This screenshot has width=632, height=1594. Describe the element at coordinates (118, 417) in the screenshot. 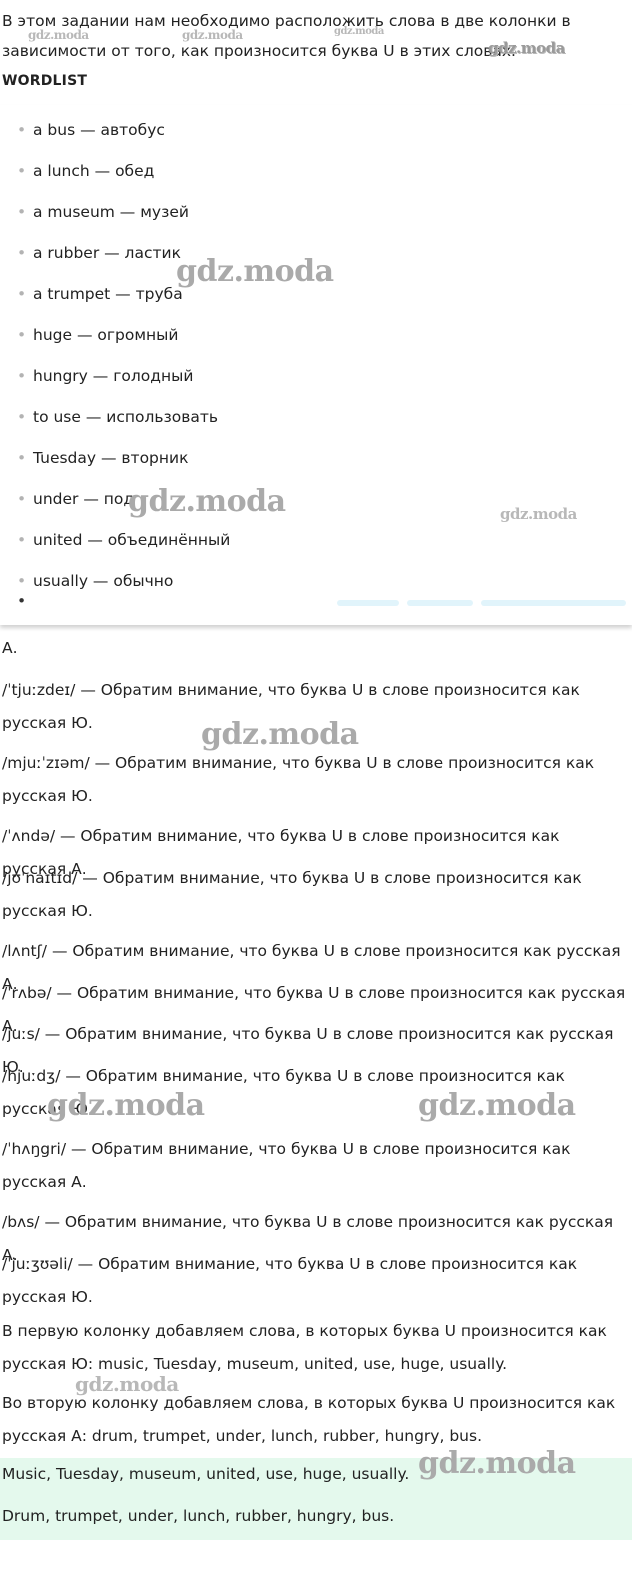

I see `list-item: • to use — использовать` at that location.